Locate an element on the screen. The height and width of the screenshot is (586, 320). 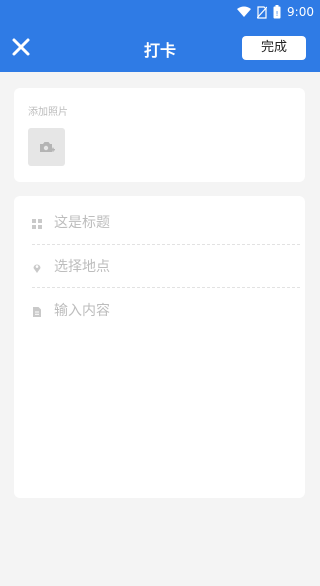
no-sim-icon is located at coordinates (262, 12).